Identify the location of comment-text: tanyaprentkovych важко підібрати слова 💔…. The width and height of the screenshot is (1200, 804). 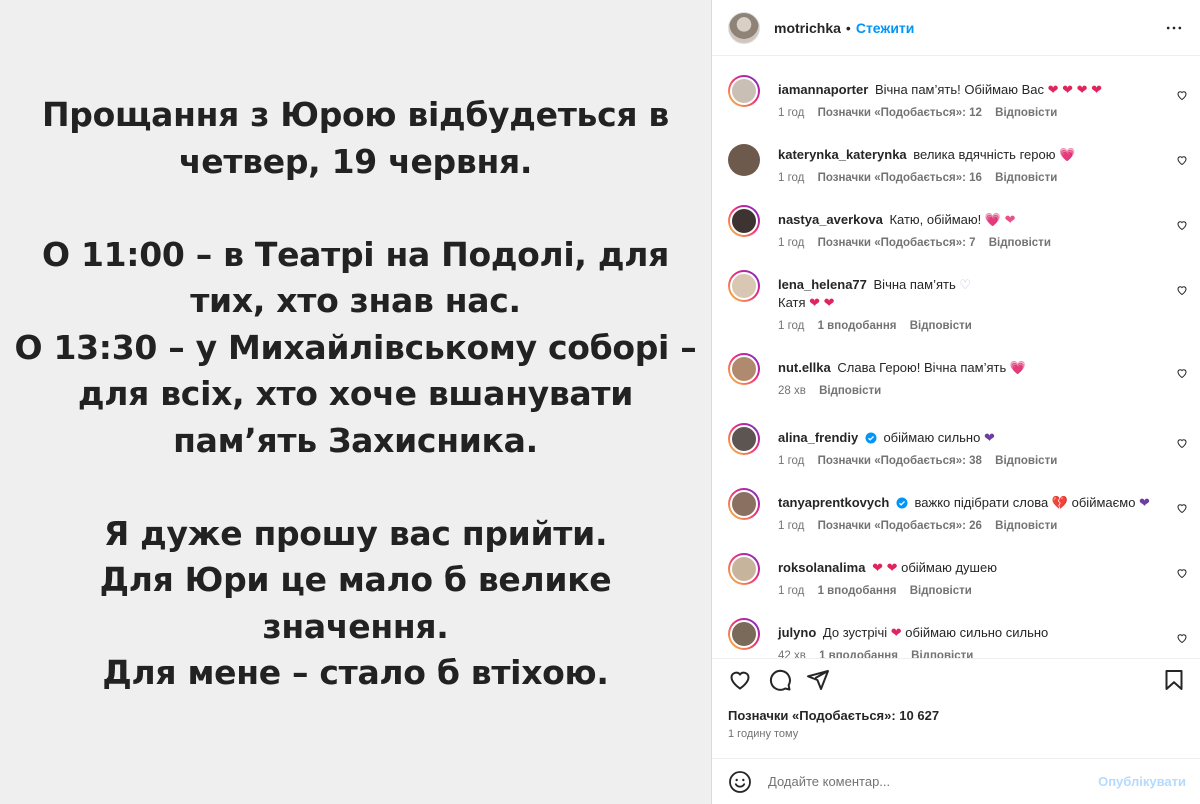
(967, 503).